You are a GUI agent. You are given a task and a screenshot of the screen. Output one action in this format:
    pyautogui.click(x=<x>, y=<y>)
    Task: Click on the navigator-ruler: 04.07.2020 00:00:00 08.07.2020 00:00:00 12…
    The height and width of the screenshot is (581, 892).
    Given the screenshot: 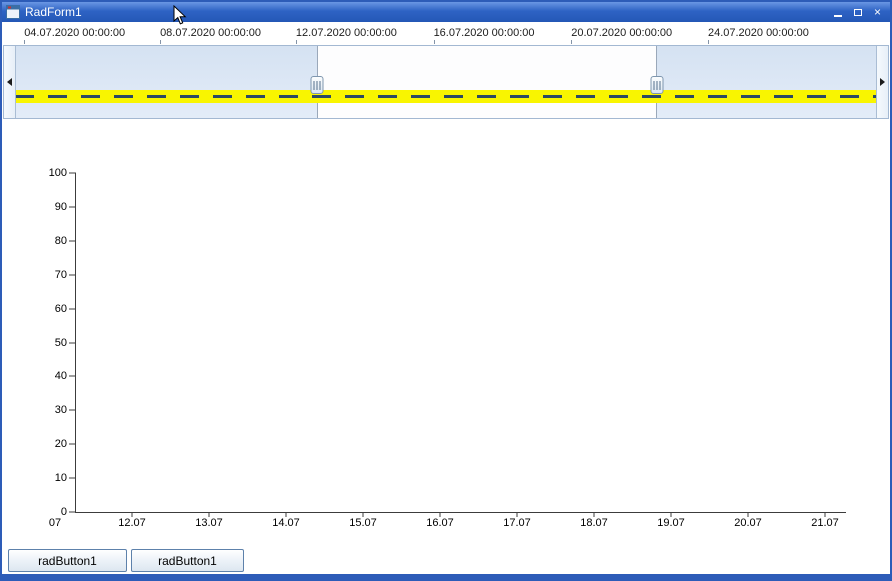 What is the action you would take?
    pyautogui.click(x=446, y=34)
    